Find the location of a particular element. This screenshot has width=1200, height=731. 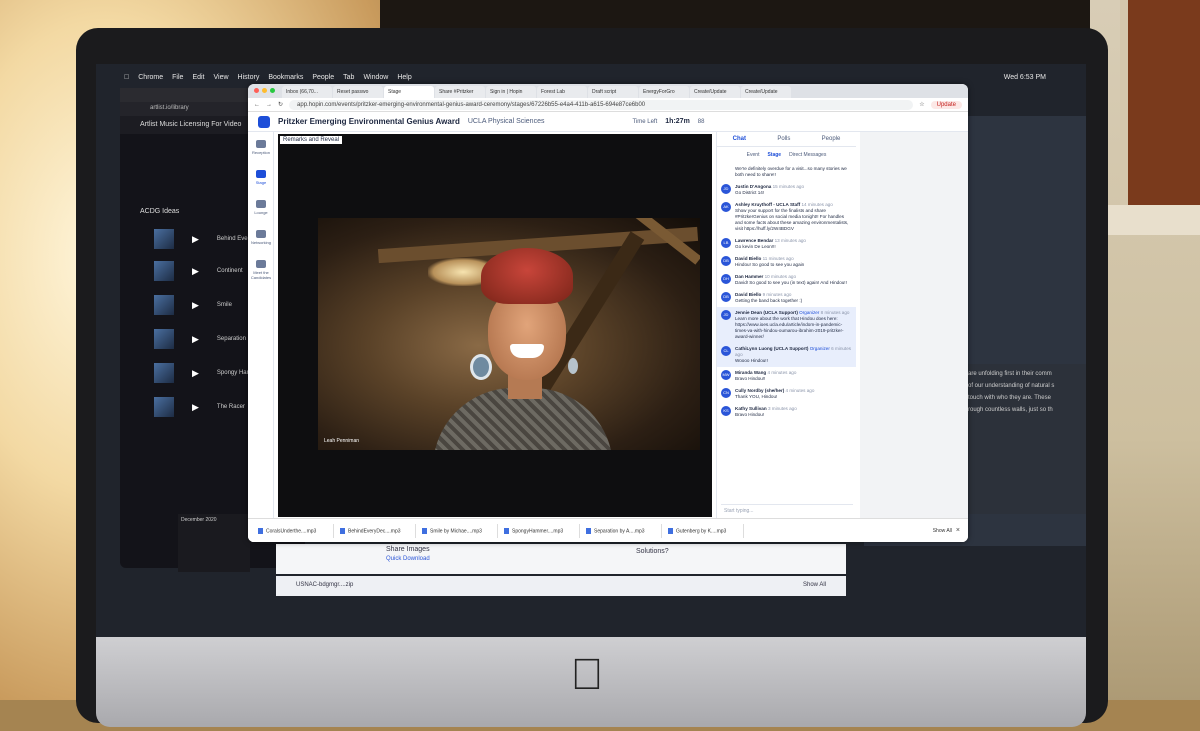

sender-name: Cully Nordby (she/her) is located at coordinates (759, 390).